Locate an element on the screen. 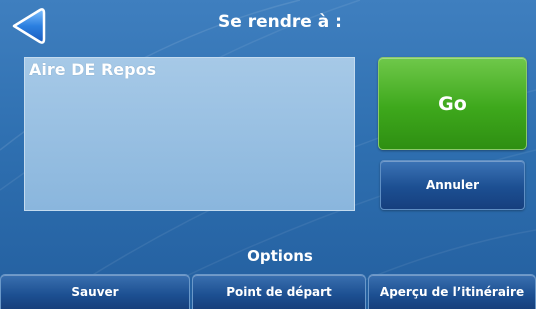 The width and height of the screenshot is (536, 309). options-heading: Options is located at coordinates (280, 256).